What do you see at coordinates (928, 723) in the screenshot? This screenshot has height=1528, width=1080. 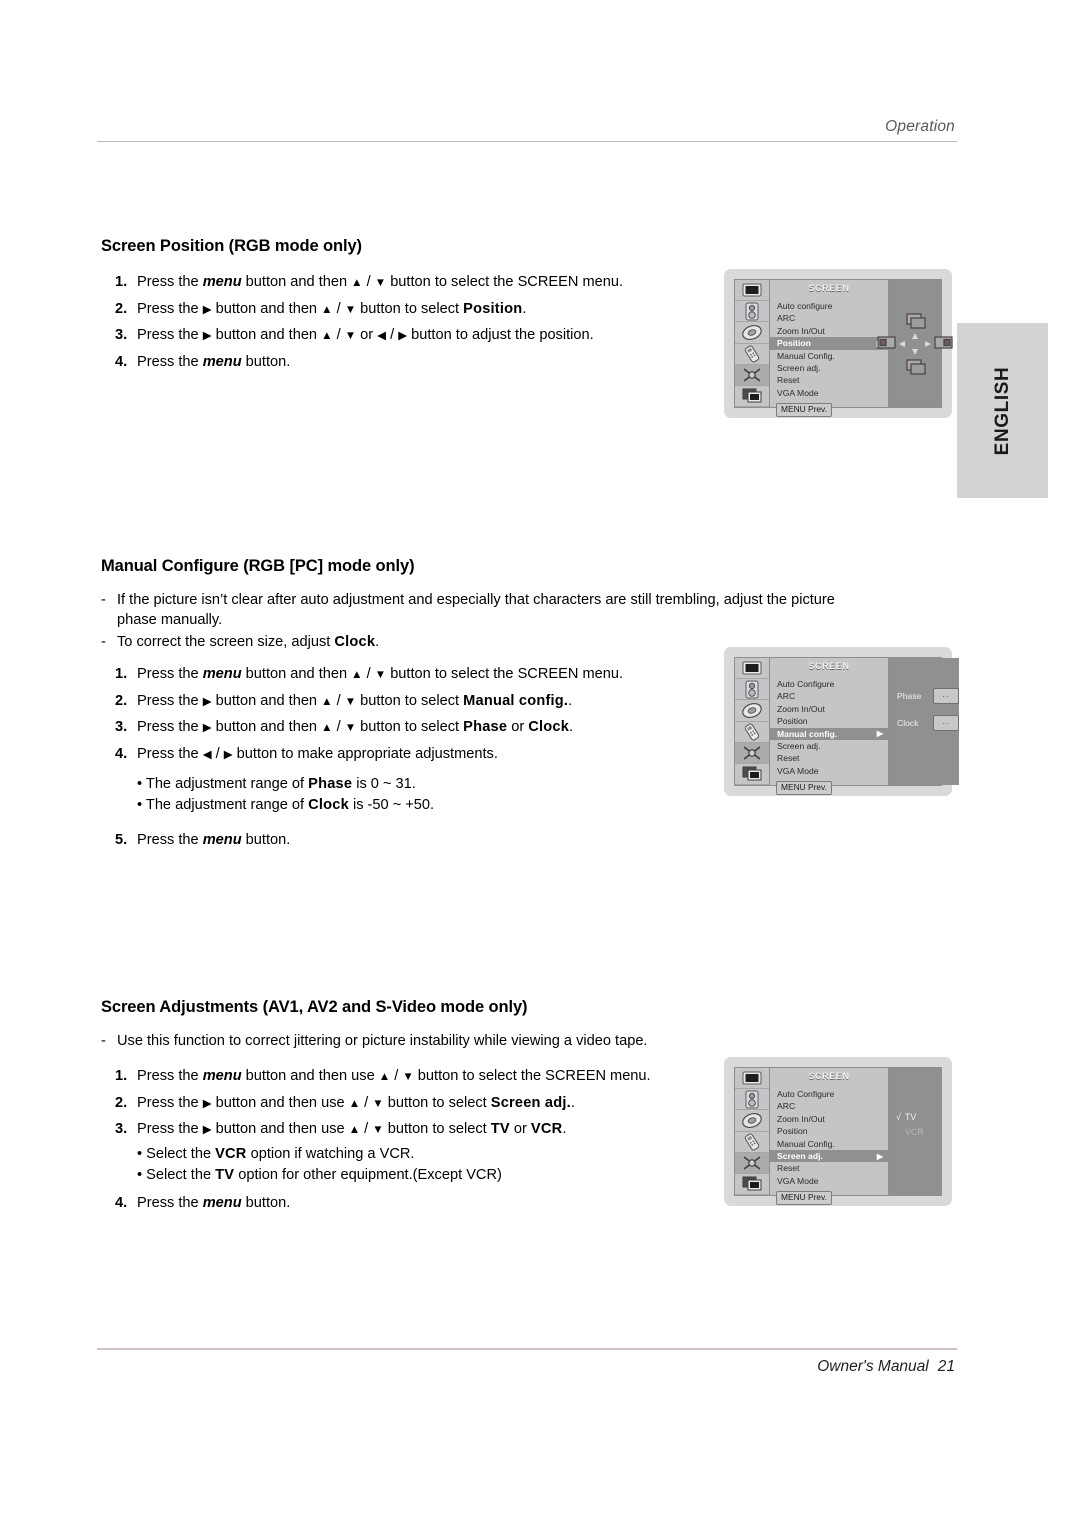 I see `osd-row-clock: Clock ··` at bounding box center [928, 723].